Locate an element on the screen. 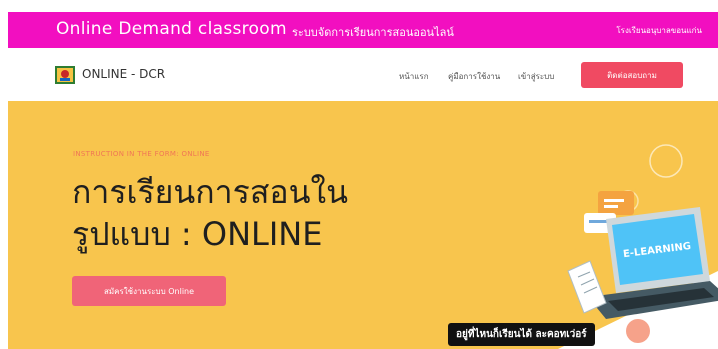  hero-headline-line1: การเรียนการสอนใน is located at coordinates (210, 192).